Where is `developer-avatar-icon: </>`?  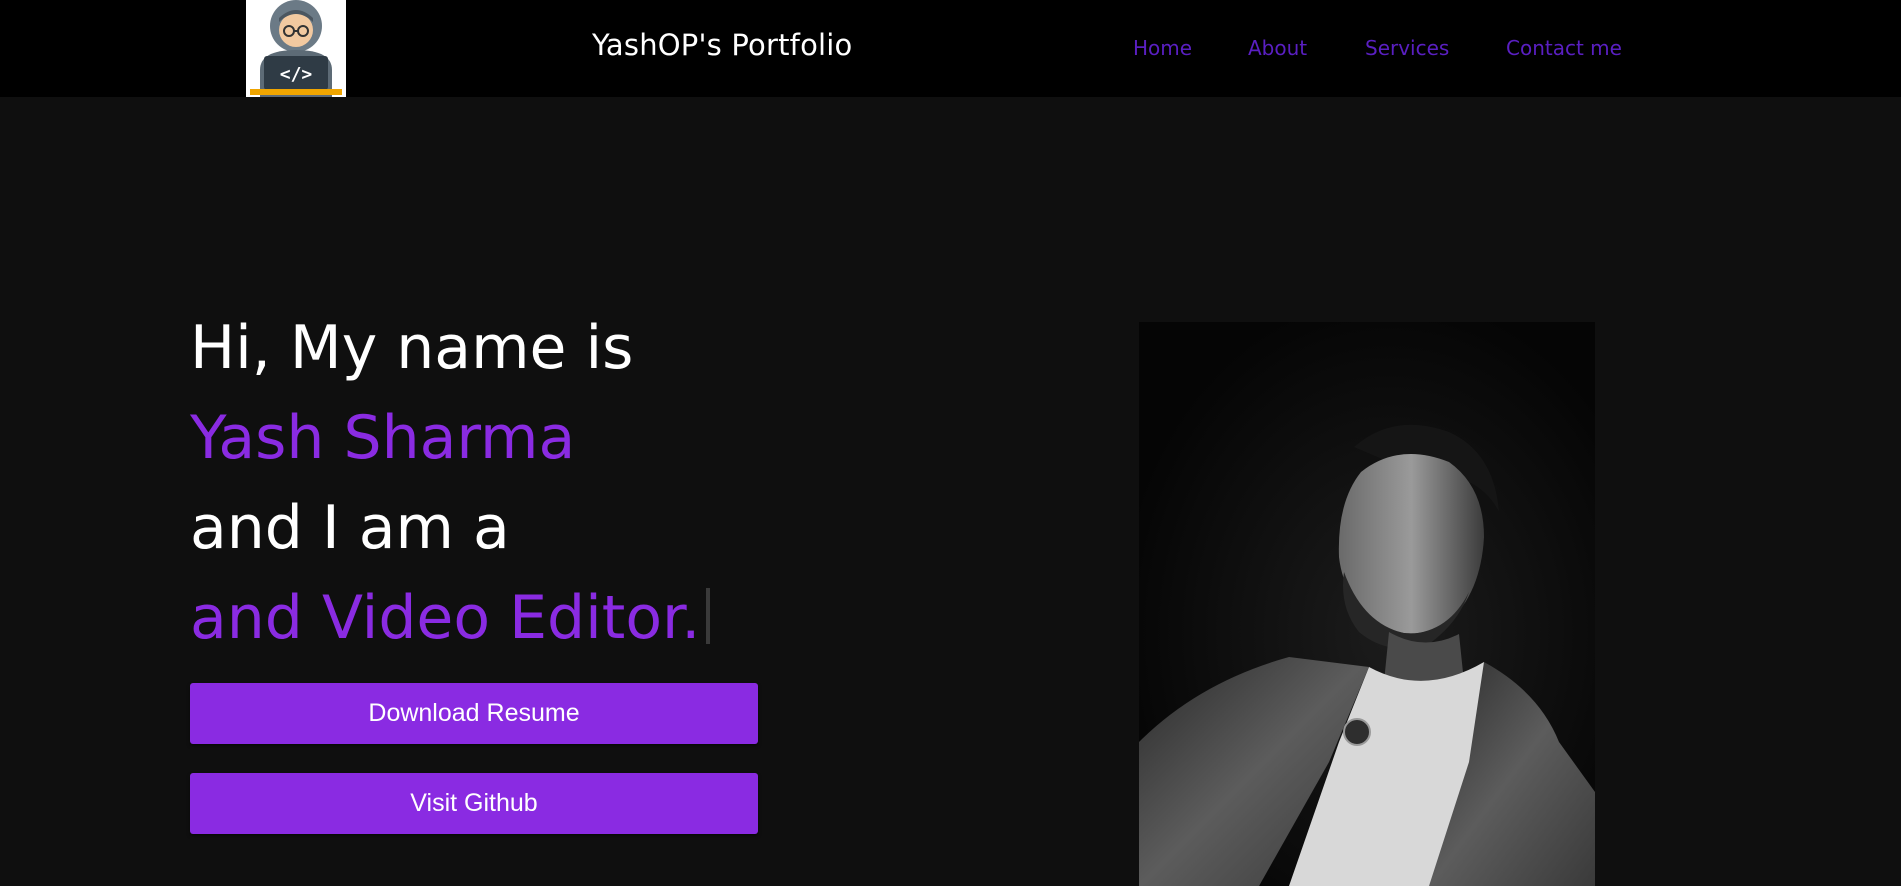 developer-avatar-icon: </> is located at coordinates (296, 48).